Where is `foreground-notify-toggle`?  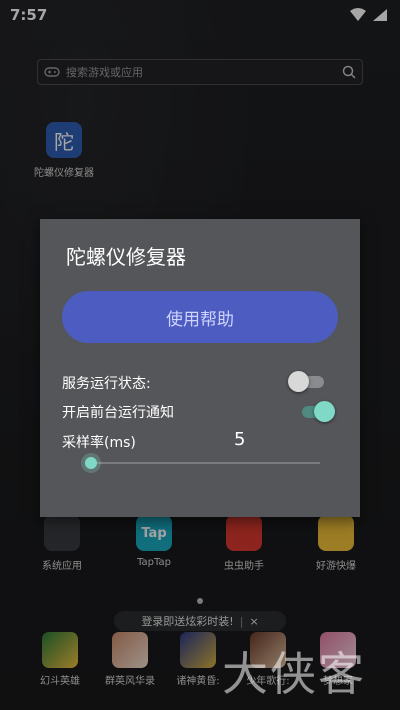 foreground-notify-toggle is located at coordinates (316, 411).